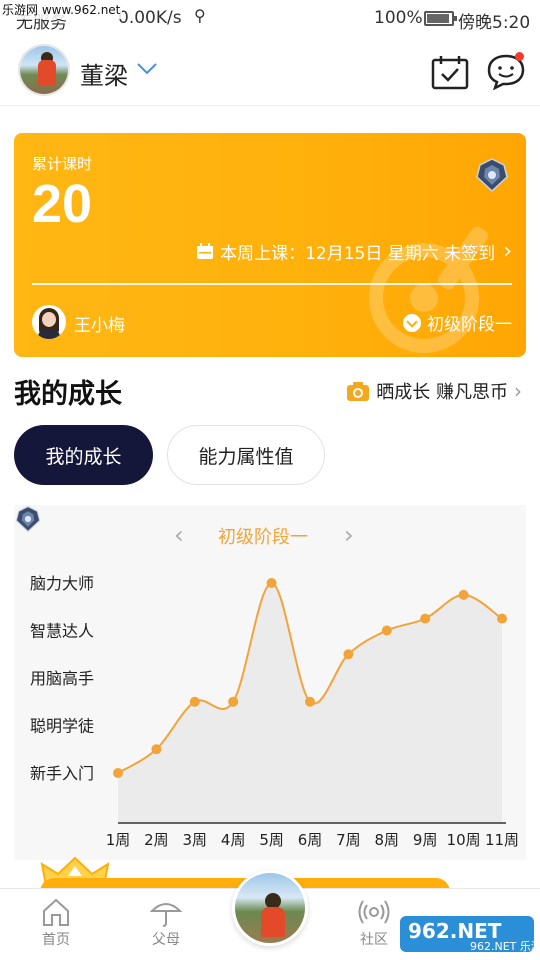  I want to click on x-tick-label: 2周, so click(156, 840).